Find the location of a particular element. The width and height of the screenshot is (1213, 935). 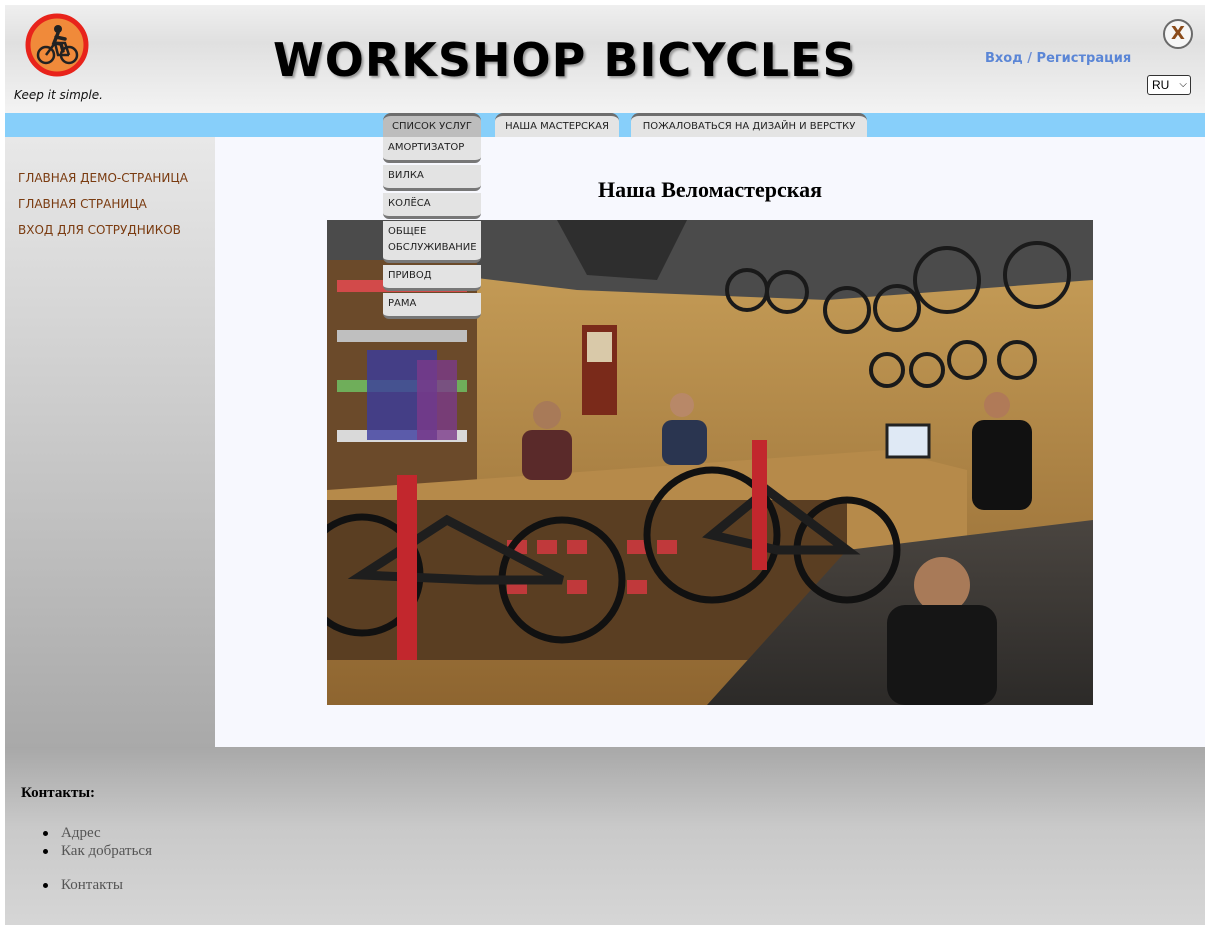

sidebar-item-demo-home: ГЛАВНАЯ ДЕМО-СТРАНИЦА is located at coordinates (103, 178).